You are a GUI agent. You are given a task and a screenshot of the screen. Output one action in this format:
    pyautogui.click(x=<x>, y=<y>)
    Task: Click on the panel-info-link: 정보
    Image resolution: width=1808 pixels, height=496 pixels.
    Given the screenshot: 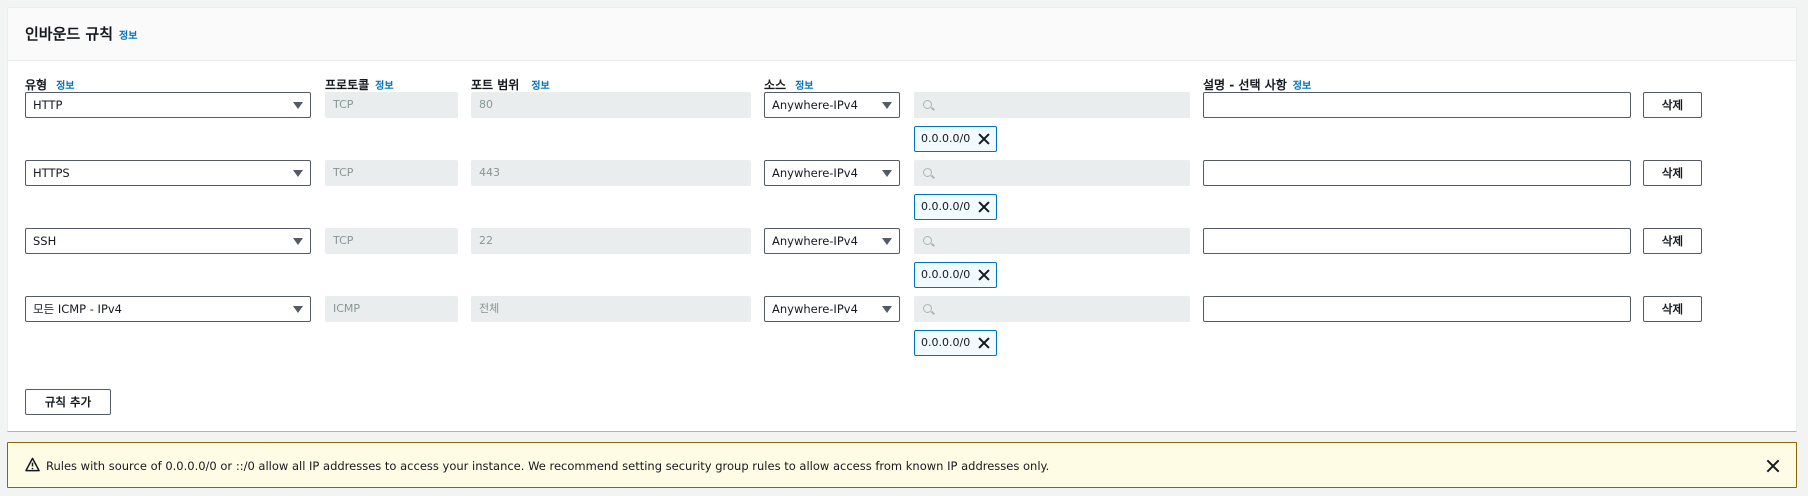 What is the action you would take?
    pyautogui.click(x=128, y=36)
    